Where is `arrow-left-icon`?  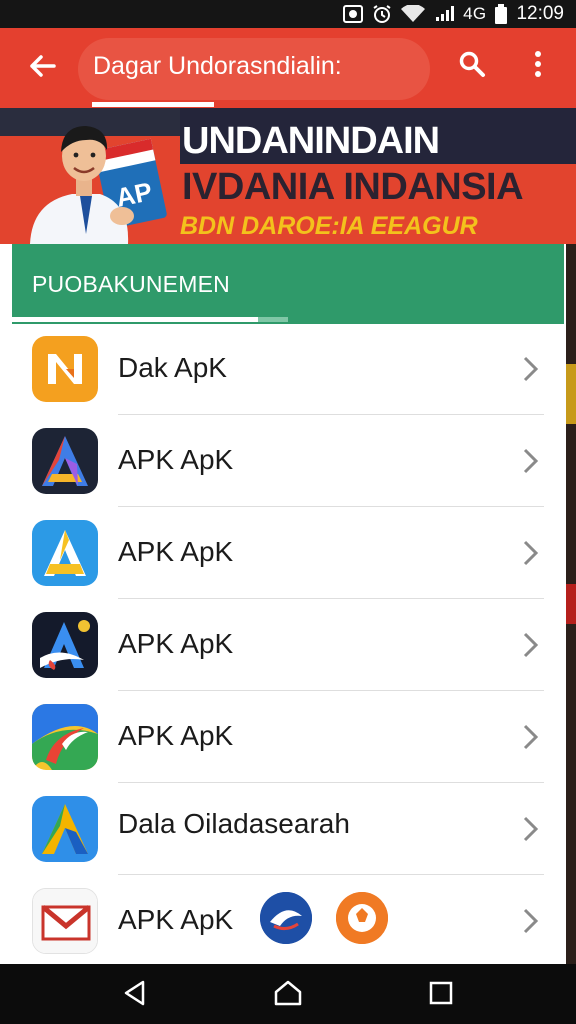 arrow-left-icon is located at coordinates (42, 68).